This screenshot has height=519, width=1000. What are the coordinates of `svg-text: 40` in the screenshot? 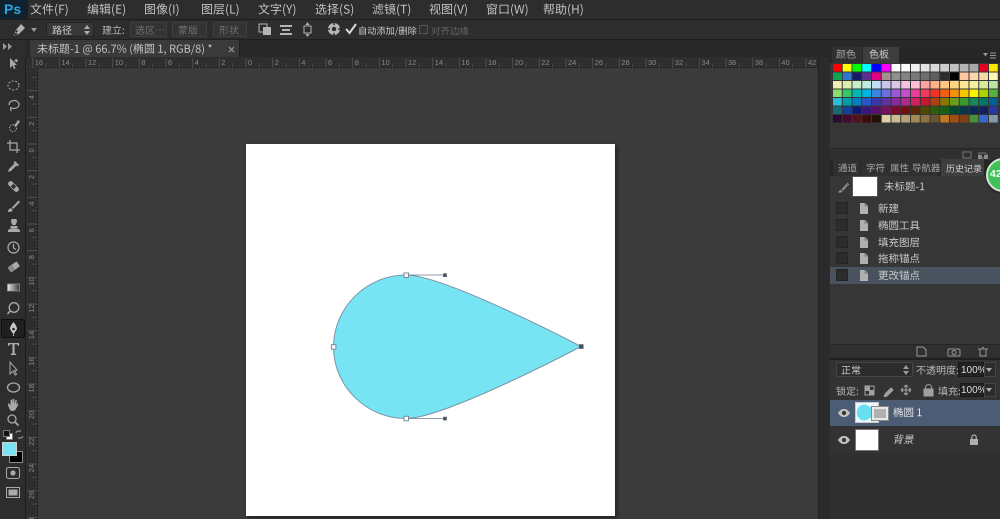 It's located at (785, 62).